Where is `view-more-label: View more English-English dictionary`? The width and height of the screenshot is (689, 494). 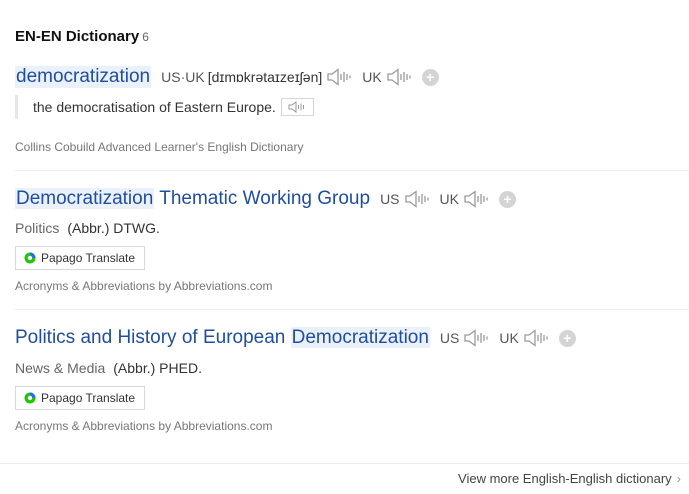
view-more-label: View more English-English dictionary is located at coordinates (565, 478).